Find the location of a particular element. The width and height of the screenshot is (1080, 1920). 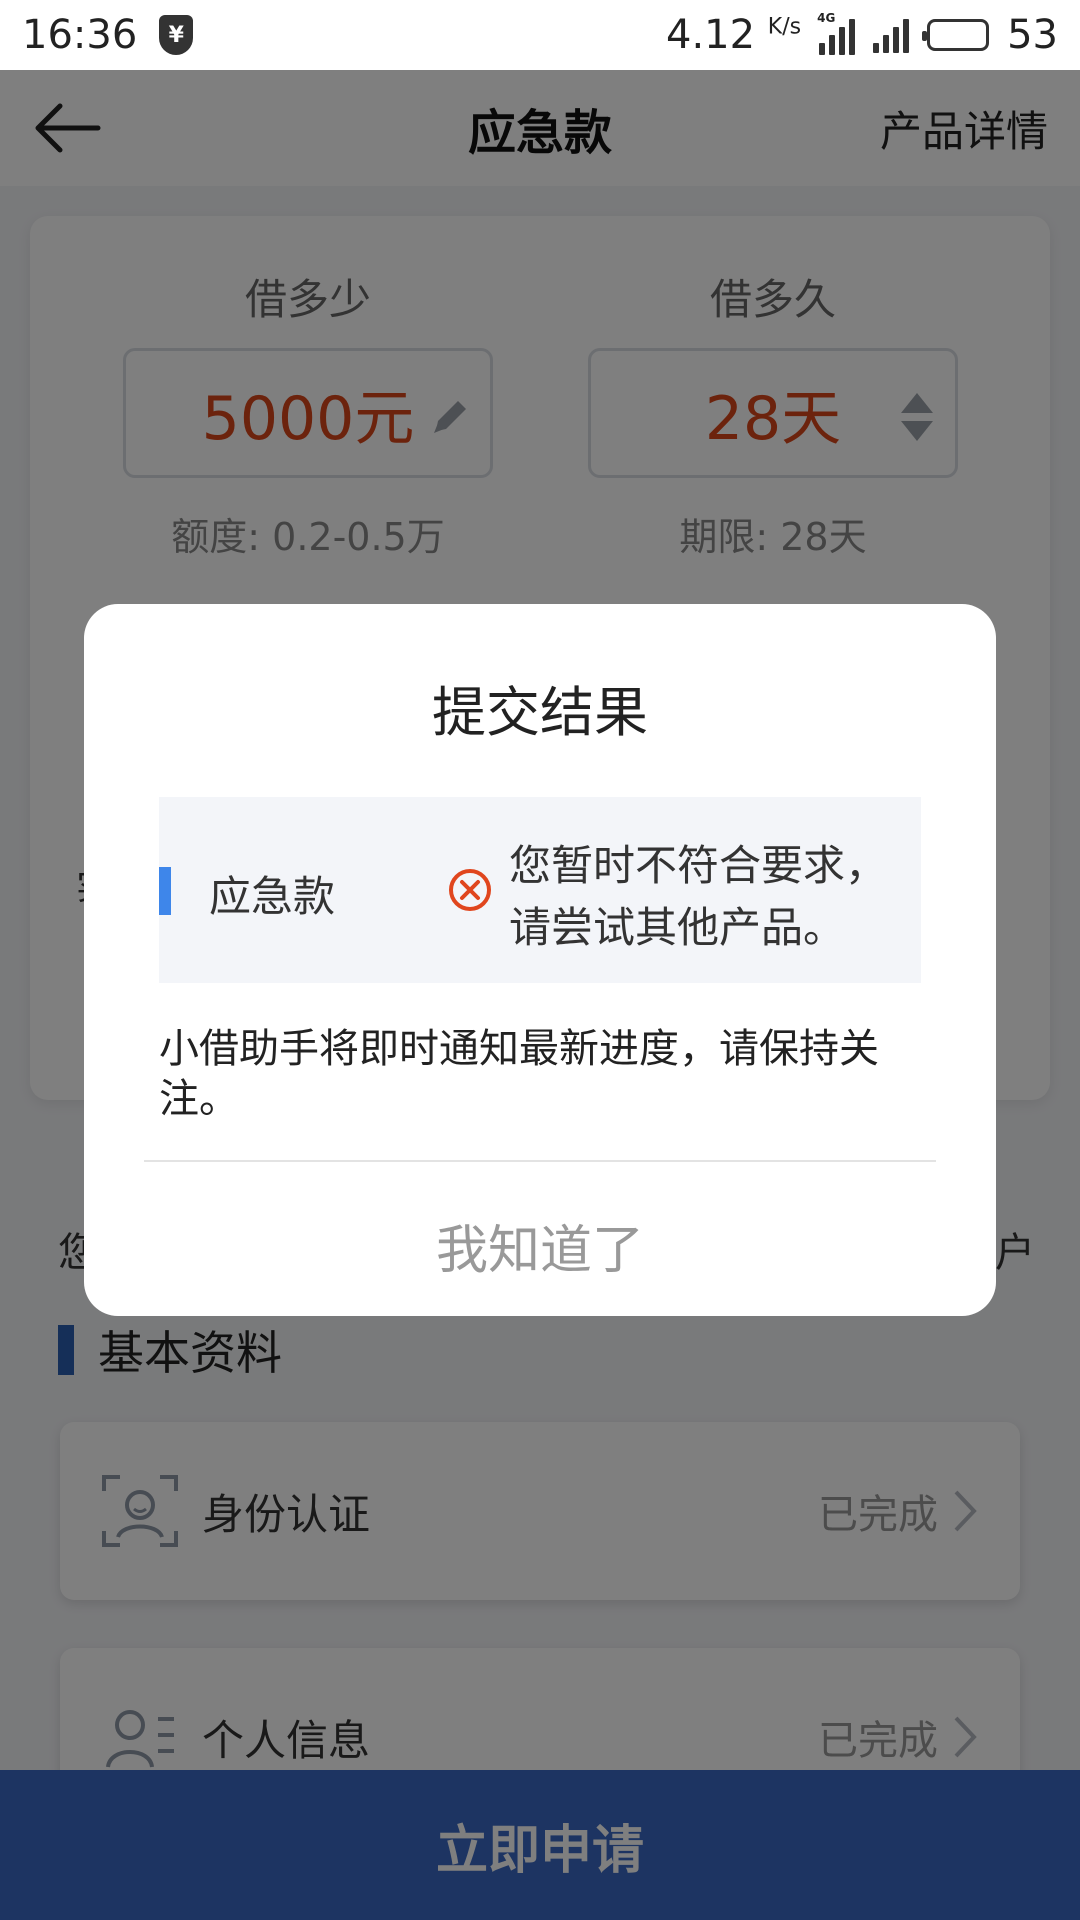

result-panel: 应急款 您暂时不符合要求， 请尝试其他产品。 is located at coordinates (540, 890).